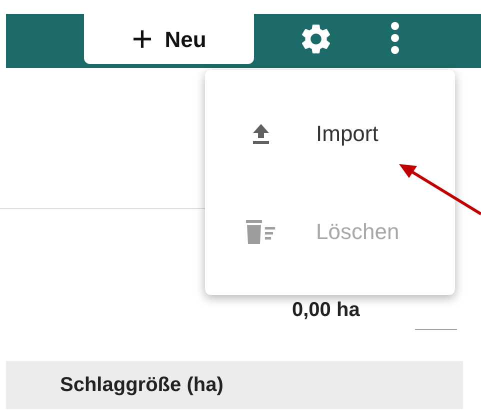 The image size is (481, 410). What do you see at coordinates (260, 133) in the screenshot?
I see `upload-icon` at bounding box center [260, 133].